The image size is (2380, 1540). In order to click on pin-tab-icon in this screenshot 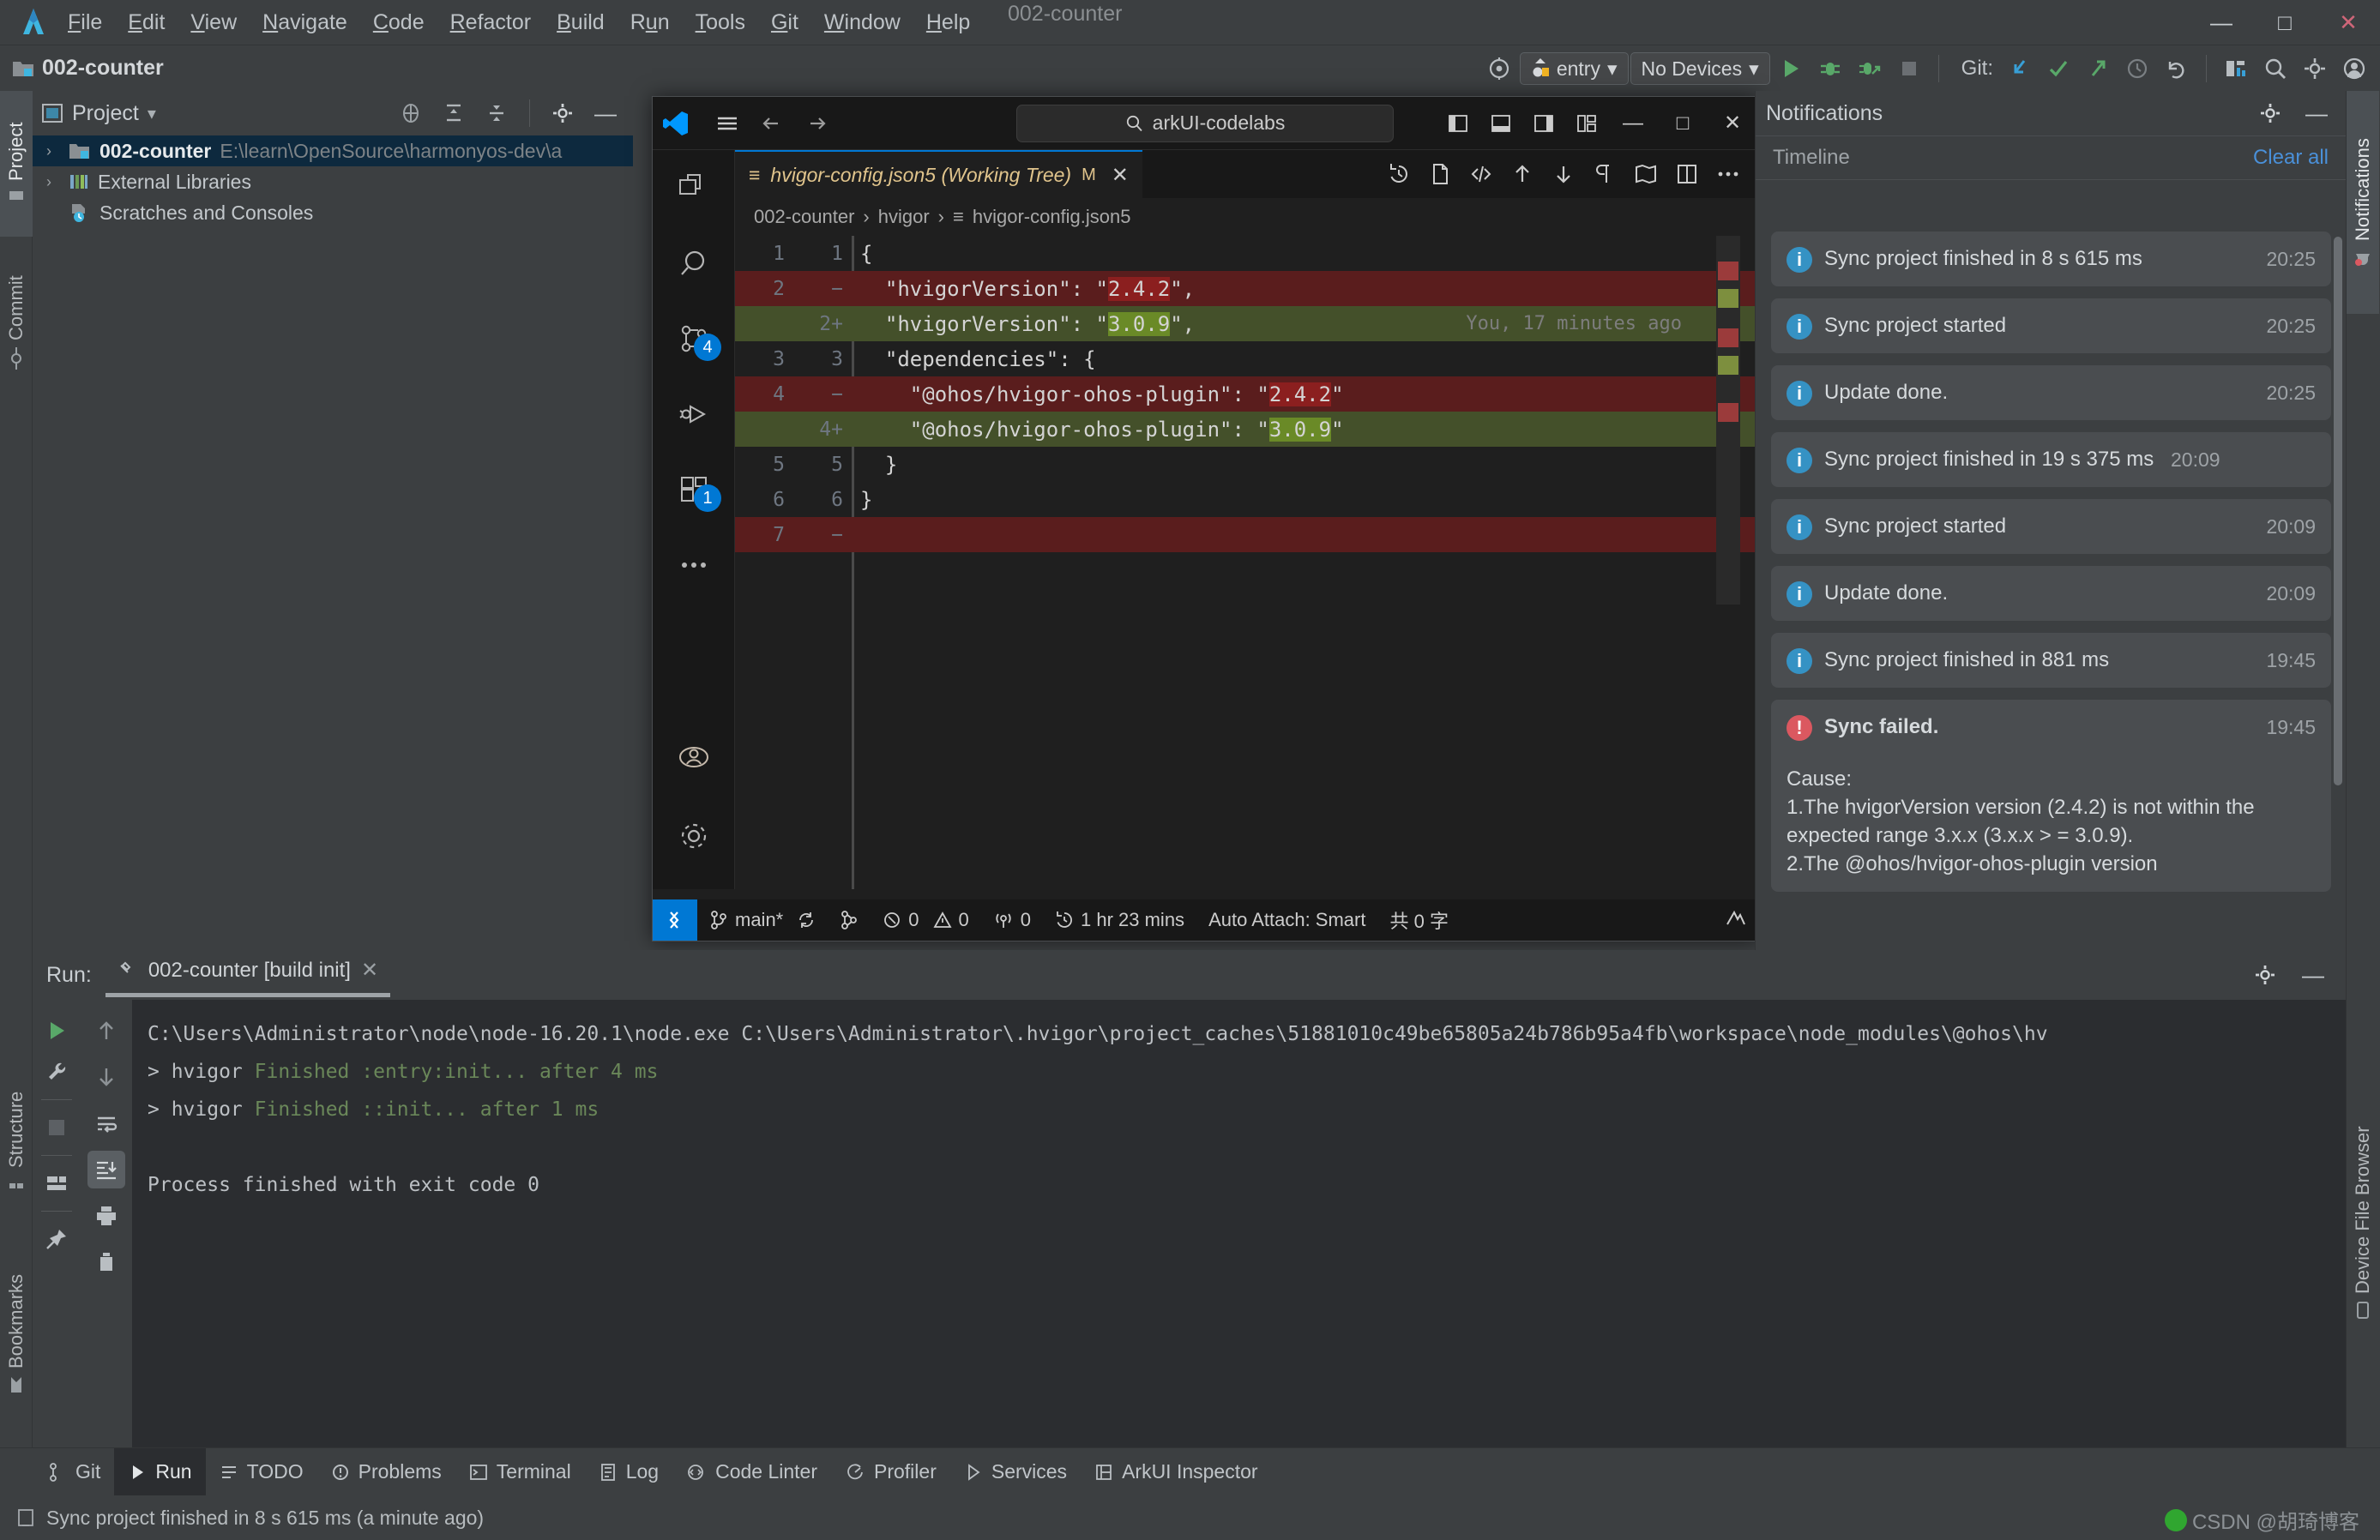, I will do `click(57, 1239)`.